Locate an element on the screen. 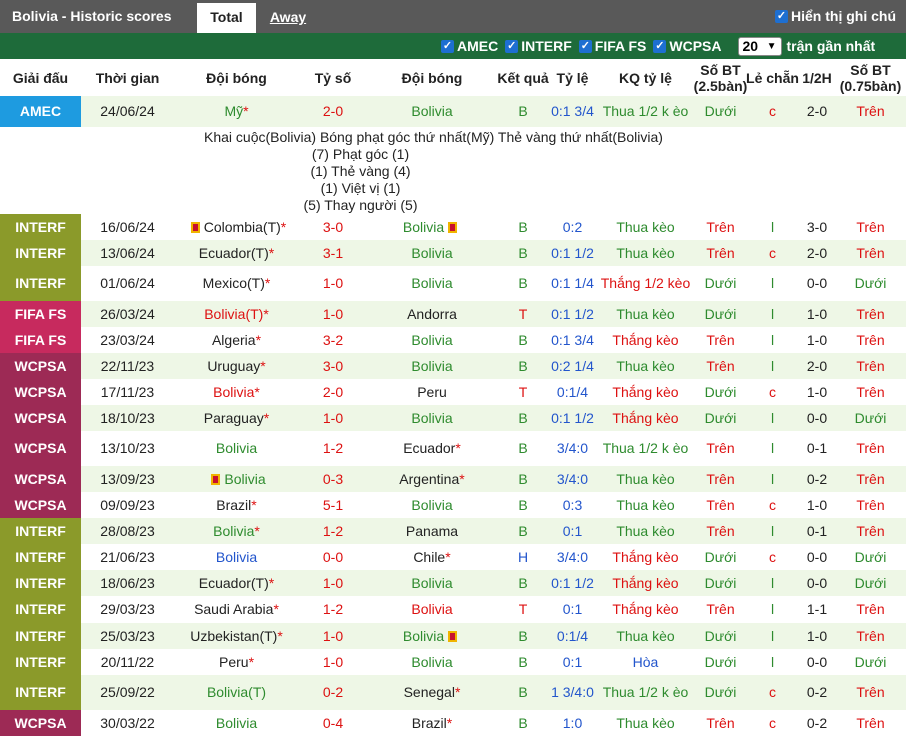 The width and height of the screenshot is (906, 737). away-team: Senegal * is located at coordinates (432, 692).